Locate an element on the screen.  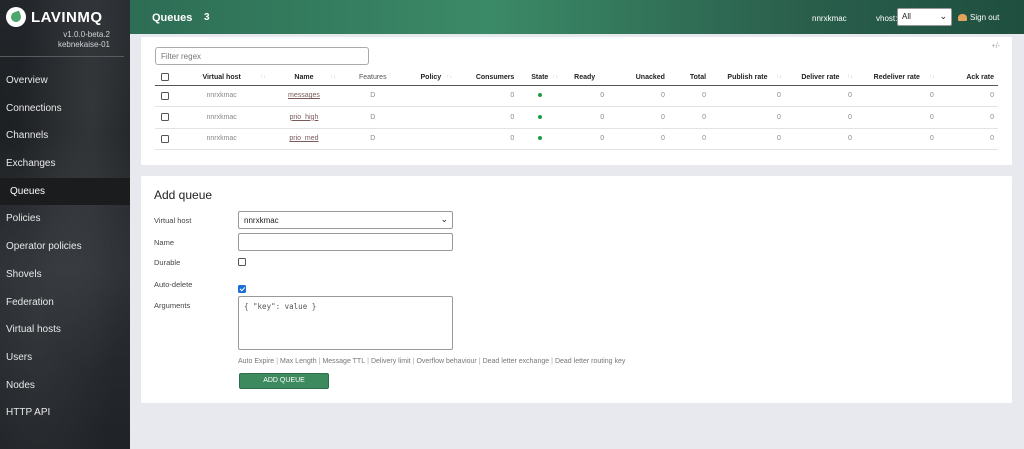
name-field-label: Name is located at coordinates (164, 242).